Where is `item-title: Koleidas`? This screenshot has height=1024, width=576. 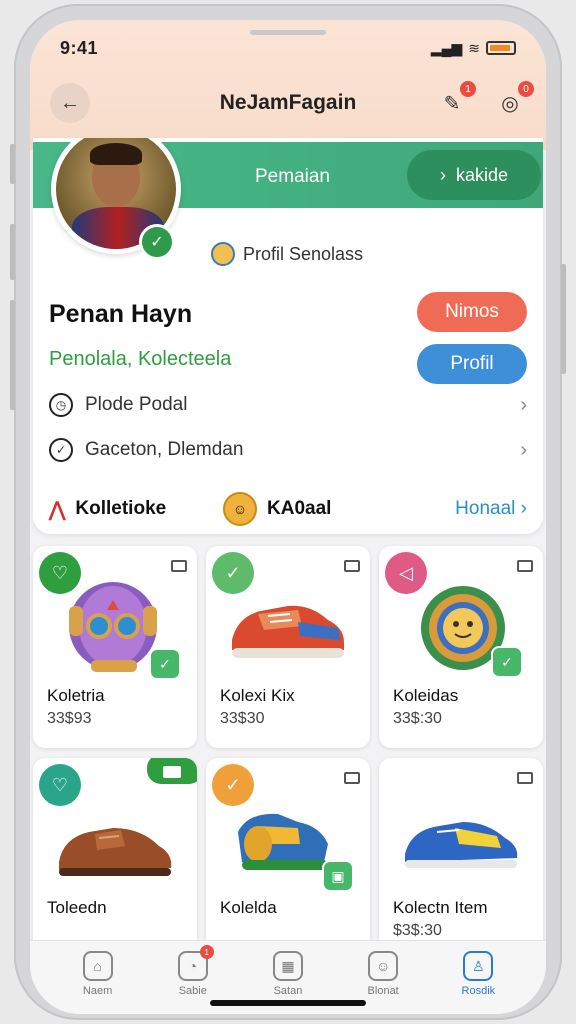 item-title: Koleidas is located at coordinates (426, 695).